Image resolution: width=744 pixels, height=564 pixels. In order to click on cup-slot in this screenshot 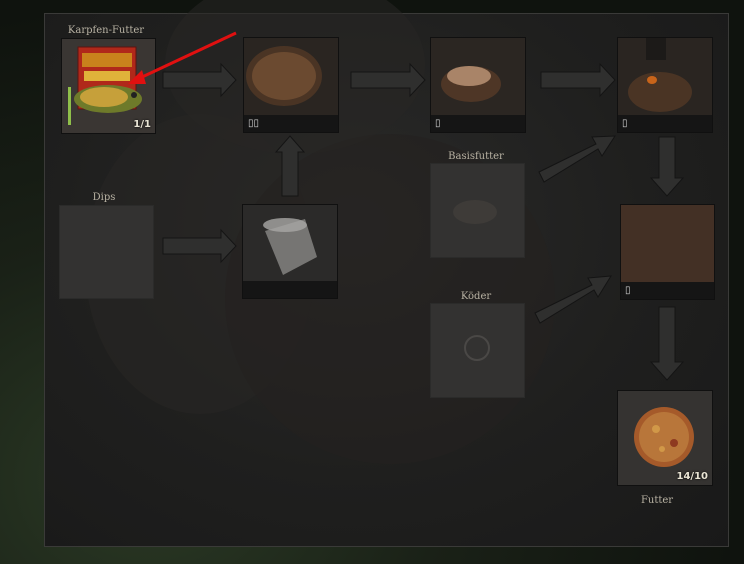, I will do `click(290, 251)`.